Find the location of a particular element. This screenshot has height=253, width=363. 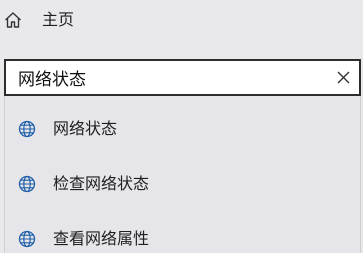

search-input is located at coordinates (173, 77).